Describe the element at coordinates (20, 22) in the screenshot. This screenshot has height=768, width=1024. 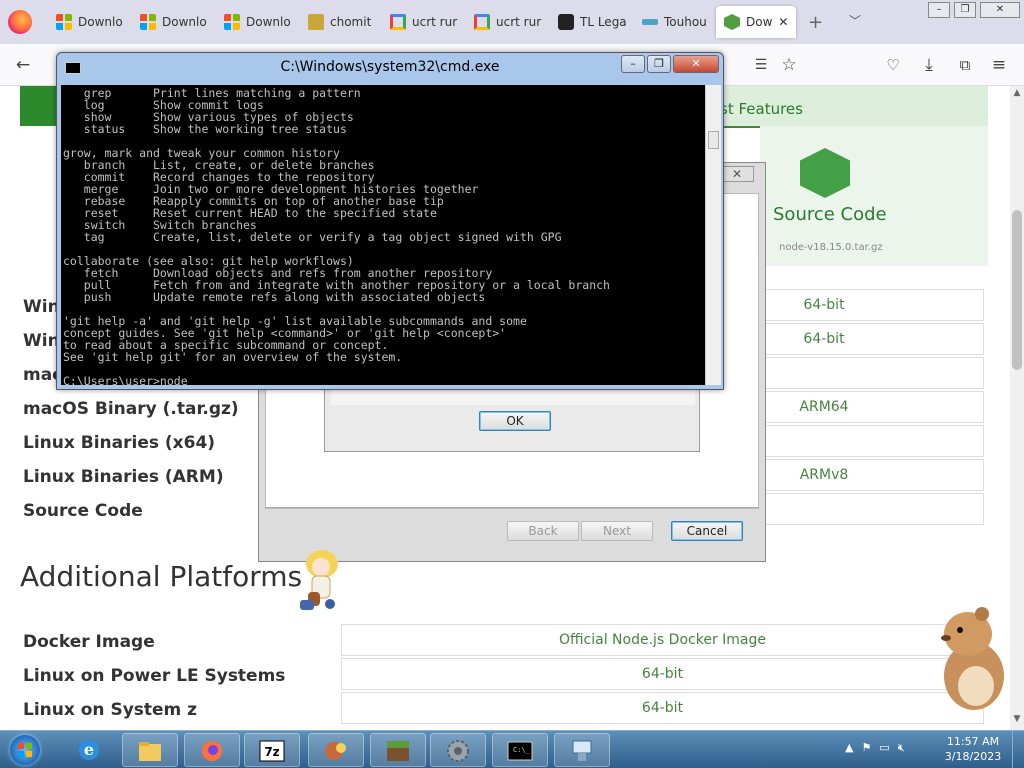
I see `firefox-menu-icon` at that location.